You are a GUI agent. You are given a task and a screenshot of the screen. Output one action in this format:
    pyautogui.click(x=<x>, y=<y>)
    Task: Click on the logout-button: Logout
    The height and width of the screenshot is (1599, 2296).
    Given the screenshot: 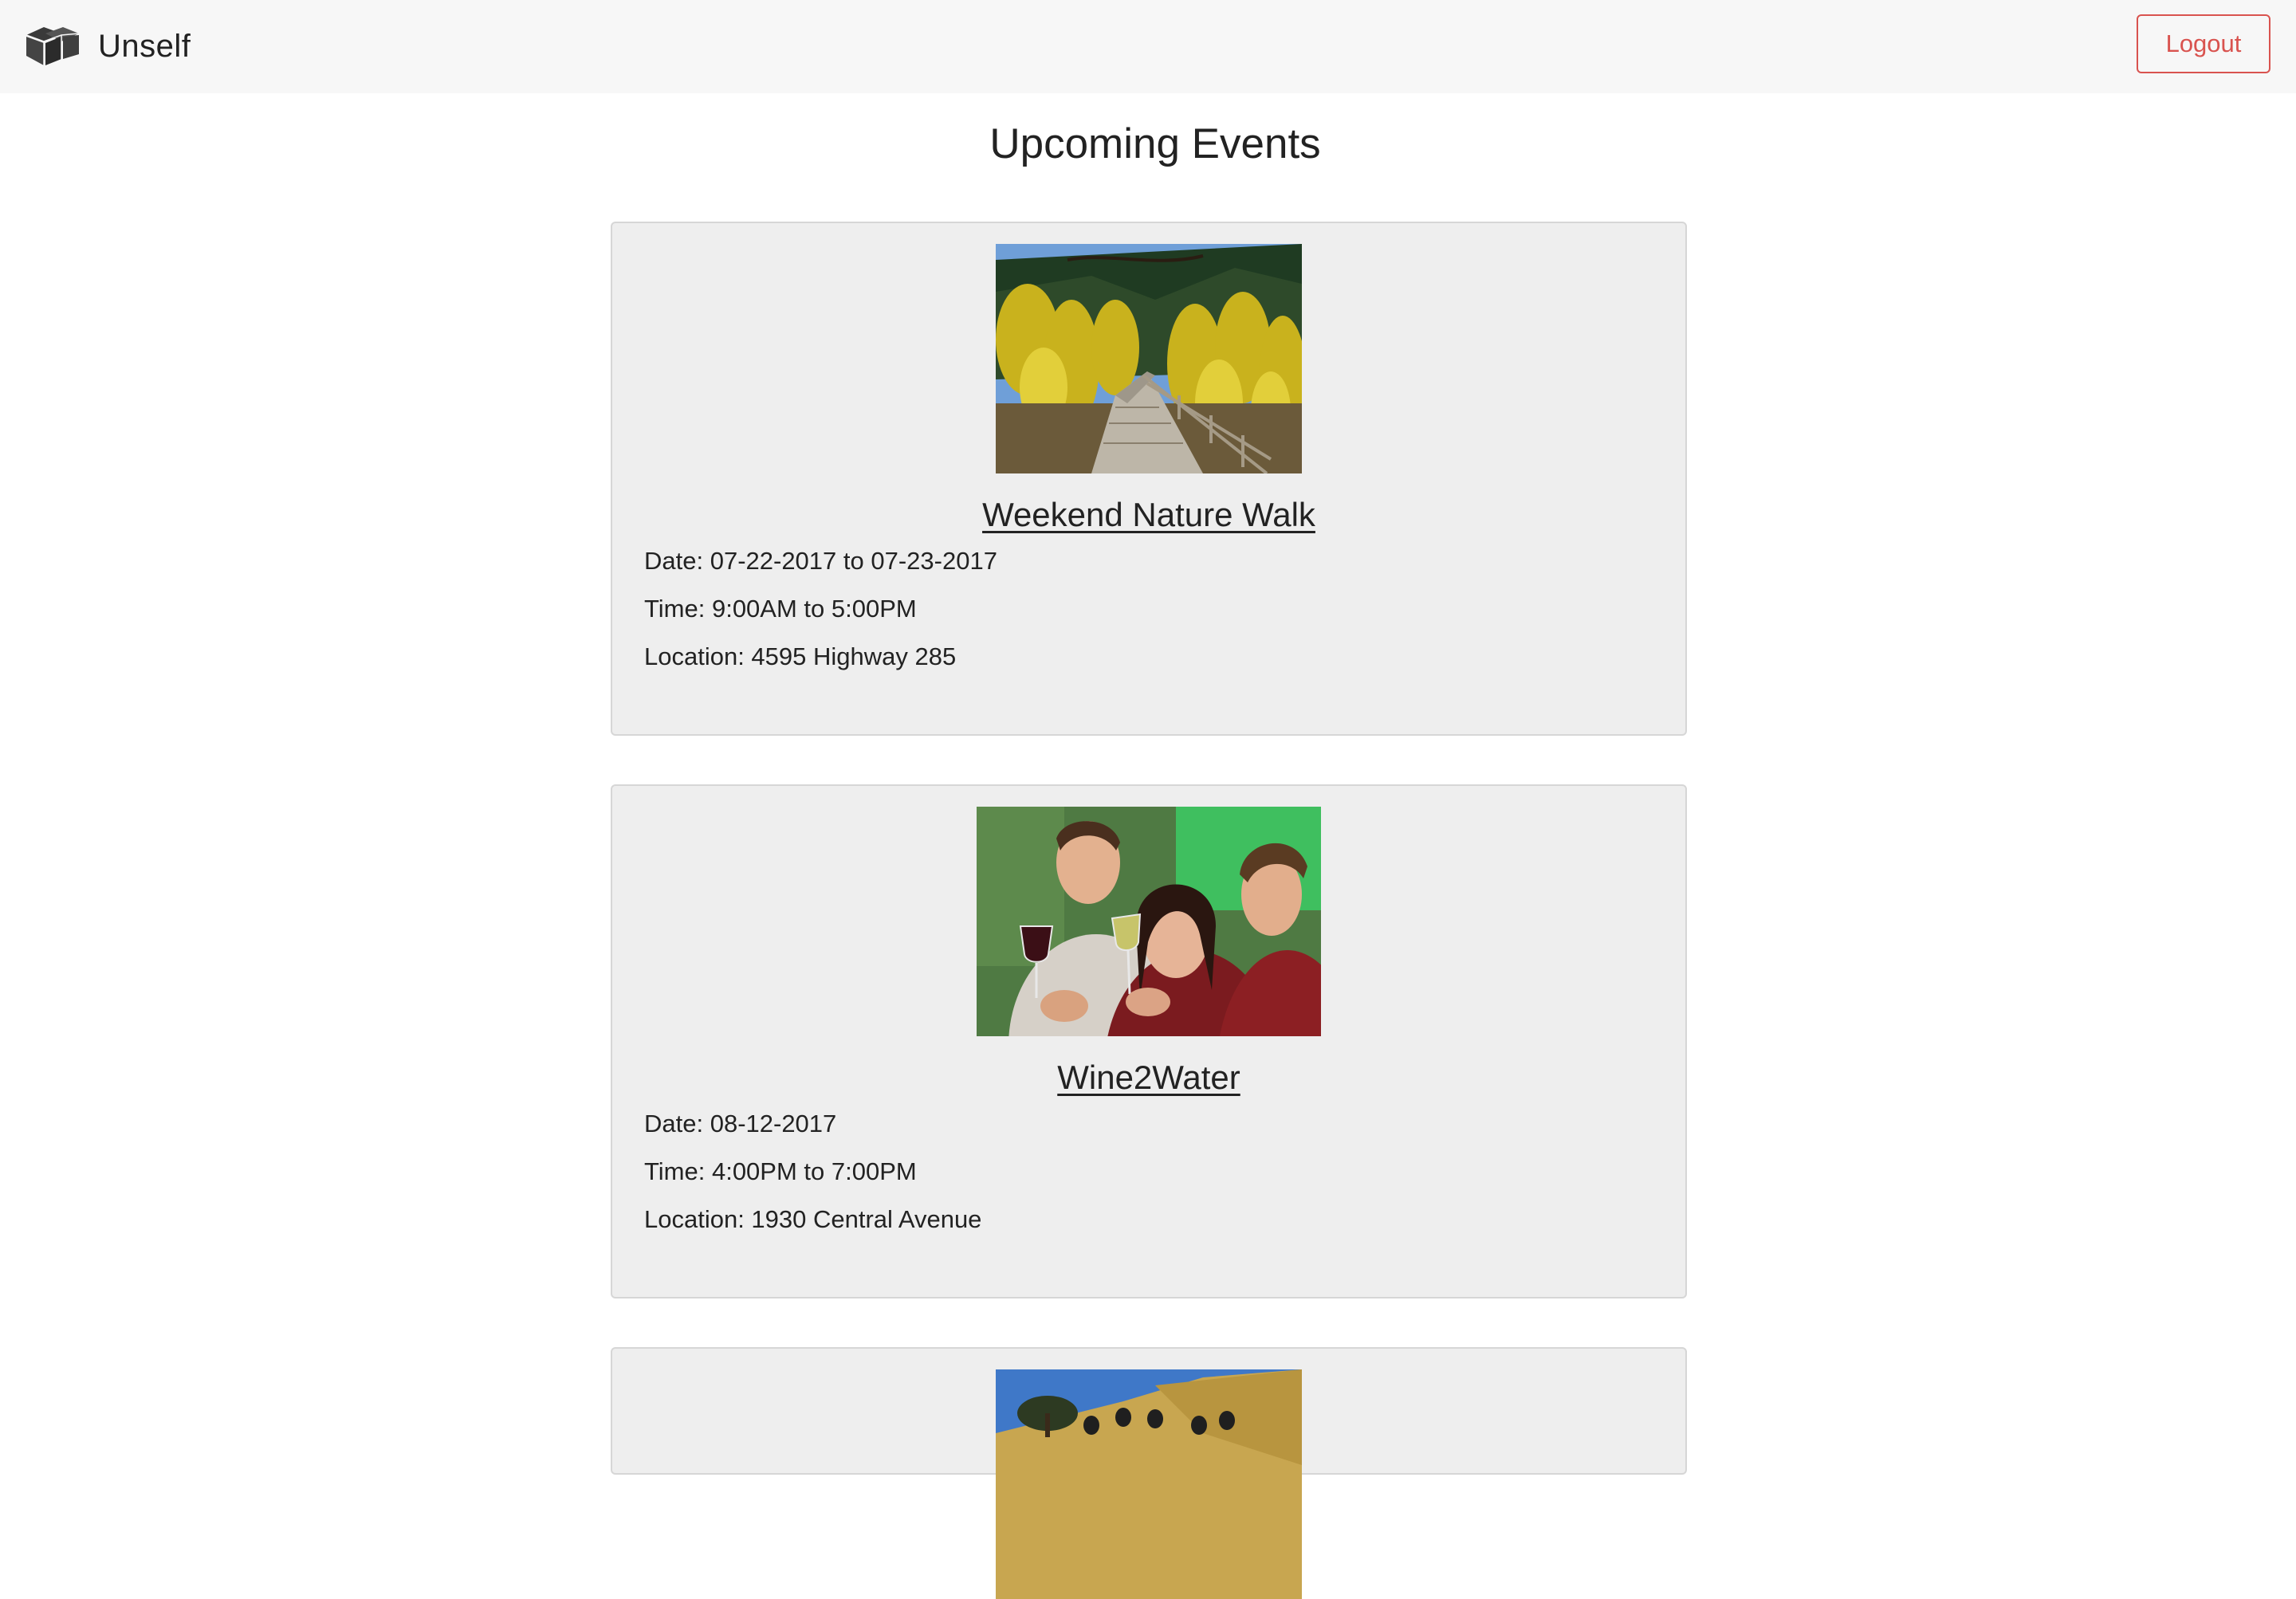 What is the action you would take?
    pyautogui.click(x=2203, y=43)
    